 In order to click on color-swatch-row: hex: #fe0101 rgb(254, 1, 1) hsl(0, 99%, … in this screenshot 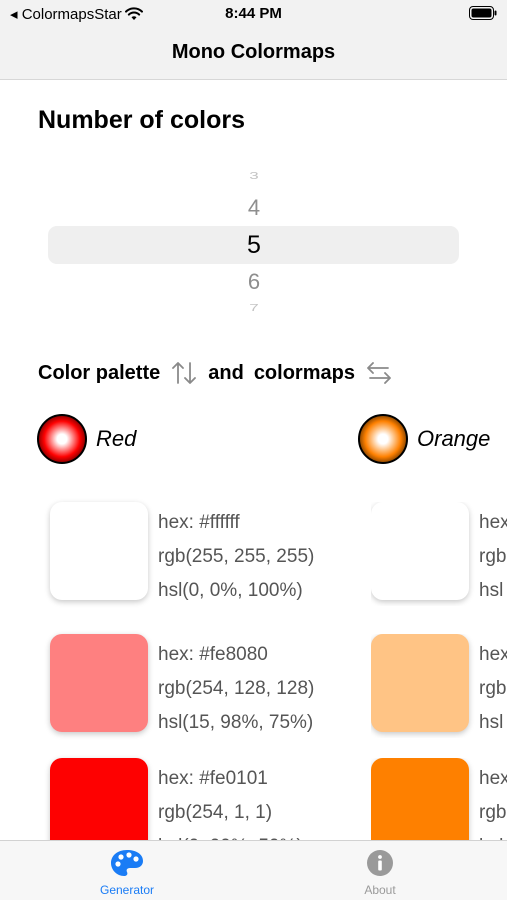, I will do `click(200, 799)`.